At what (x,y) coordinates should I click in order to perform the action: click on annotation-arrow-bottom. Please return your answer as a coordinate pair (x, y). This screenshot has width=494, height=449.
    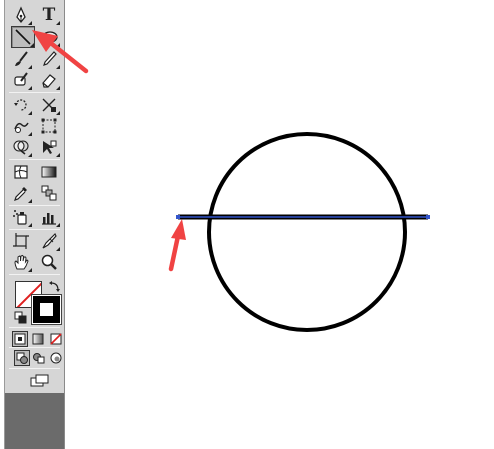
    Looking at the image, I should click on (177, 245).